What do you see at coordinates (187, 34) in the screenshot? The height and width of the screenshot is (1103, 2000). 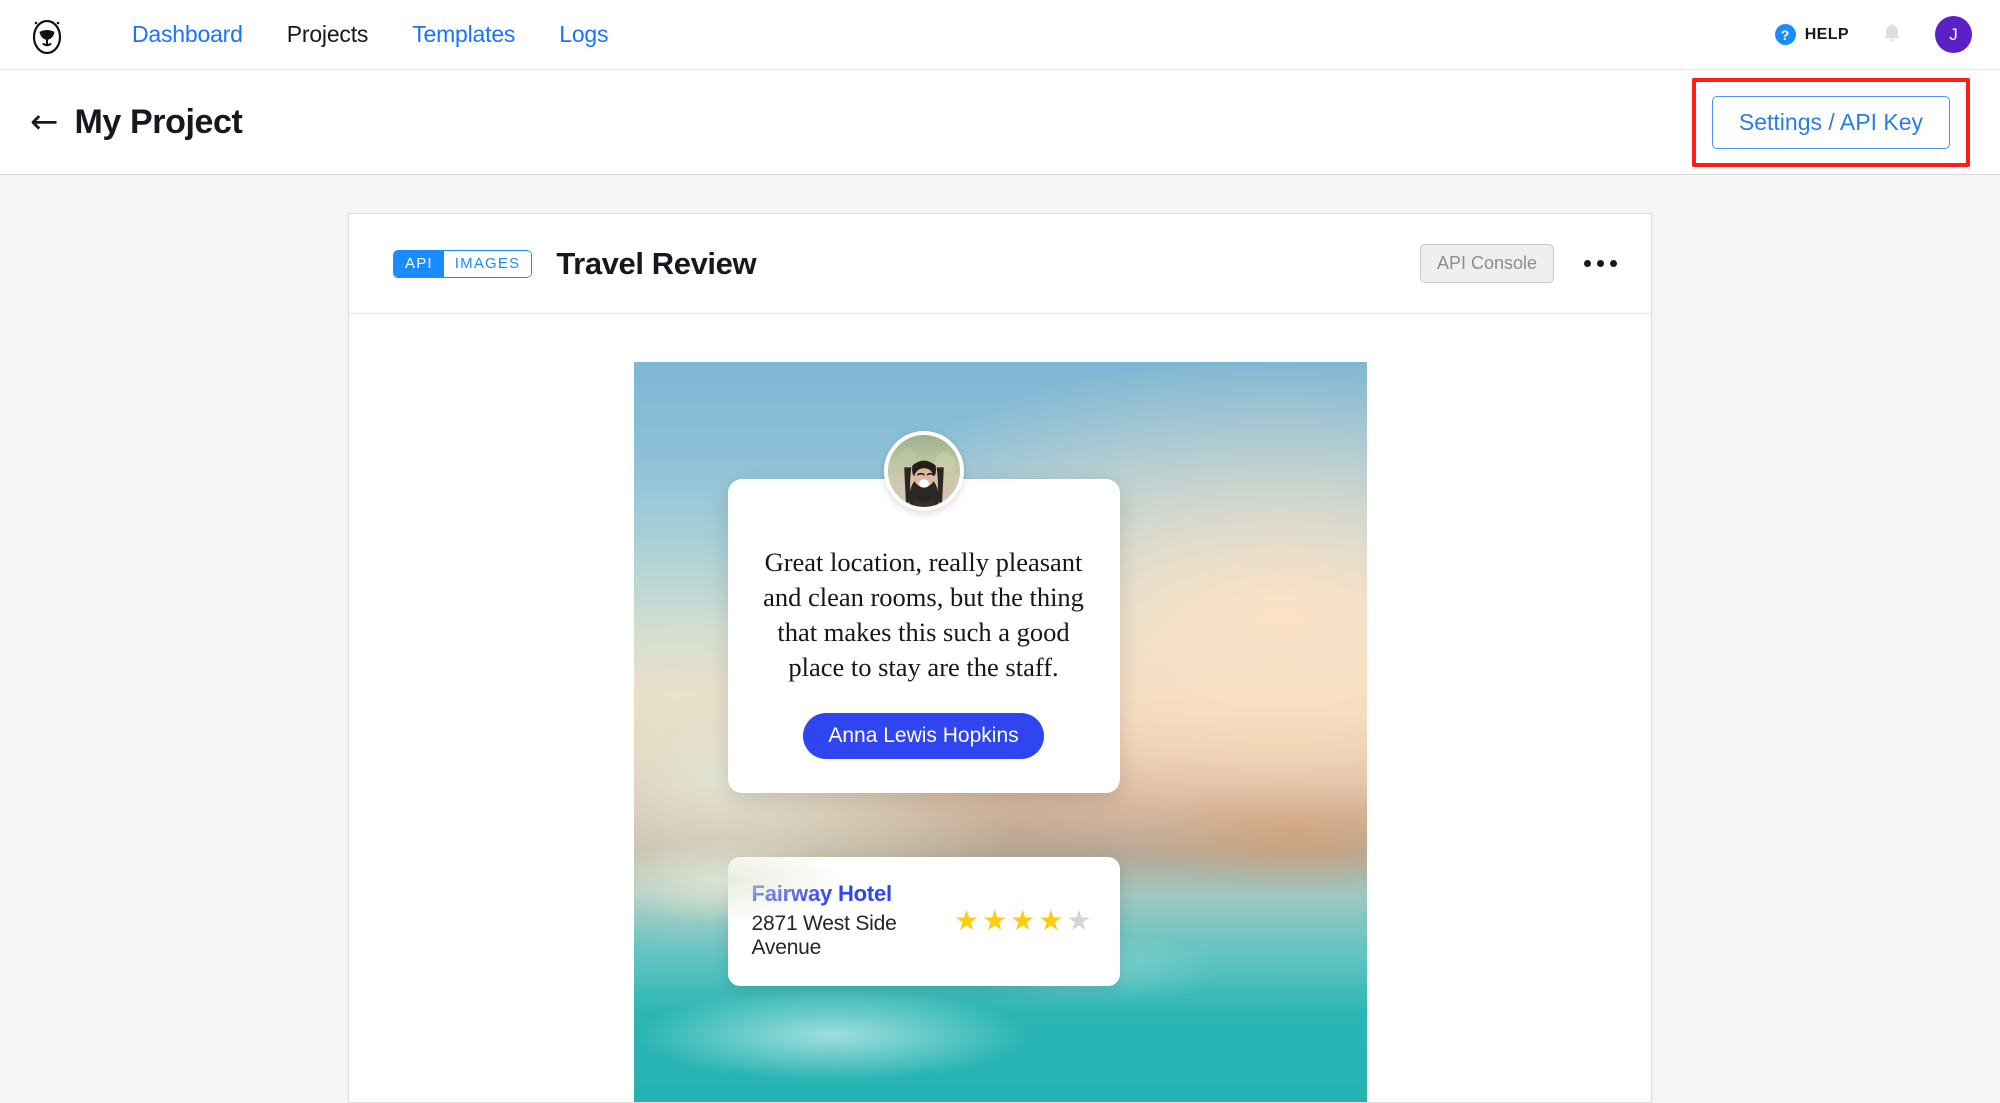 I see `nav-link-dashboard: Dashboard` at bounding box center [187, 34].